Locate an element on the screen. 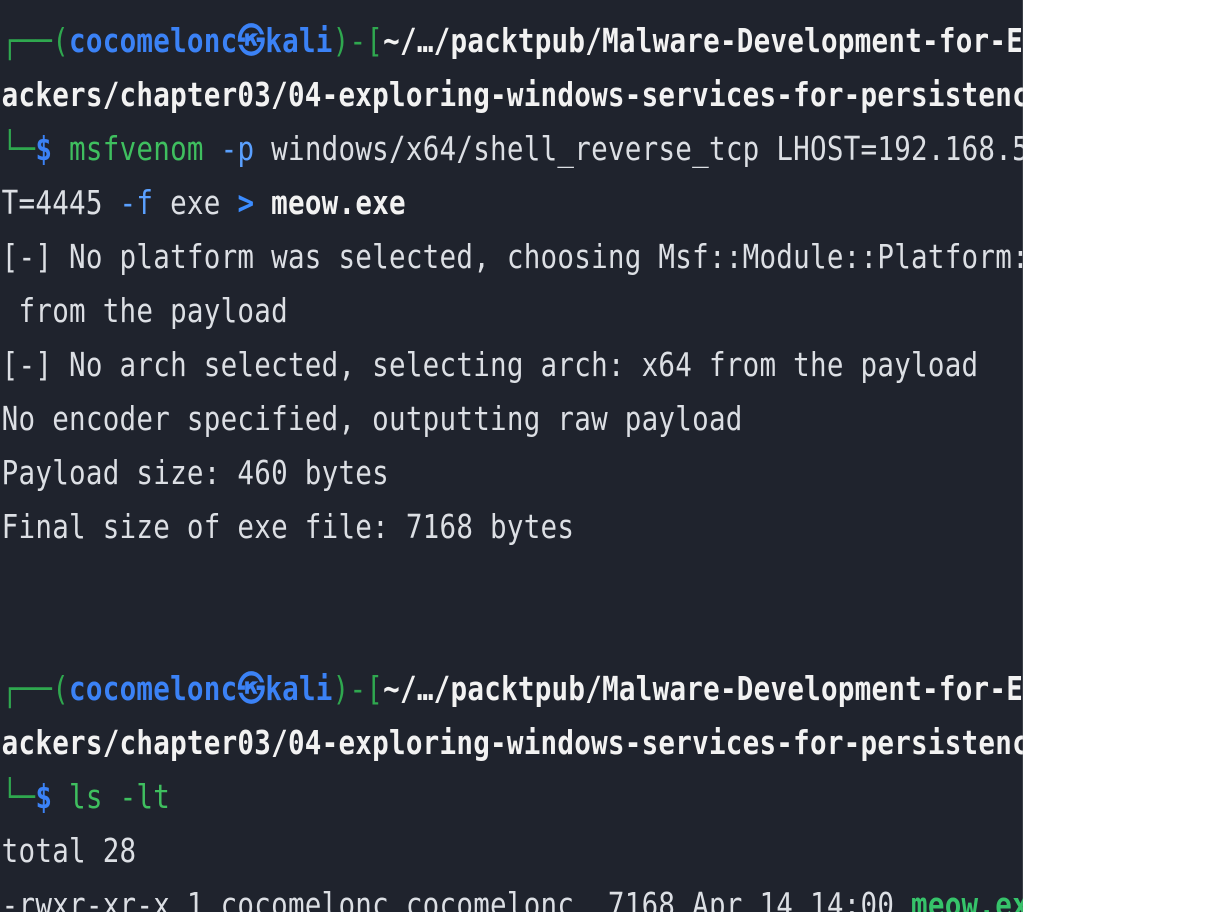  output-line: Final size of exe file: 7168 bytes is located at coordinates (288, 526).